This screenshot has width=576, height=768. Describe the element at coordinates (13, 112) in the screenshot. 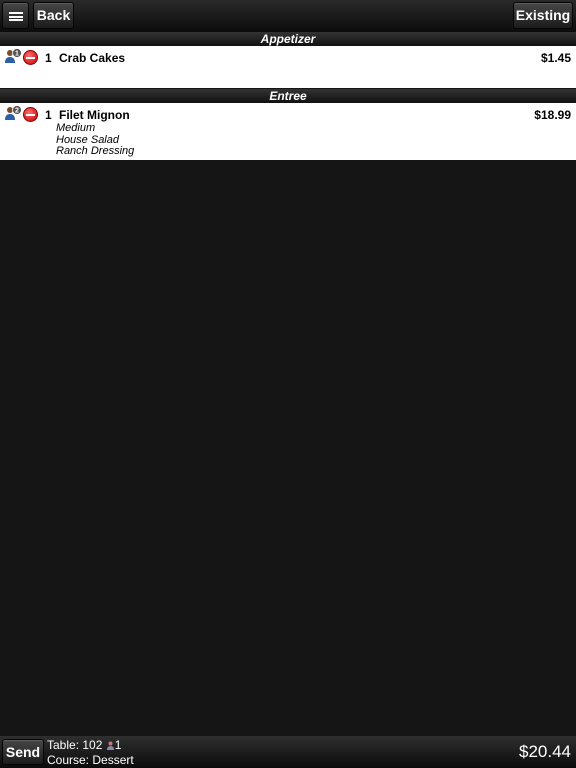

I see `seat-person-icon: 2` at that location.